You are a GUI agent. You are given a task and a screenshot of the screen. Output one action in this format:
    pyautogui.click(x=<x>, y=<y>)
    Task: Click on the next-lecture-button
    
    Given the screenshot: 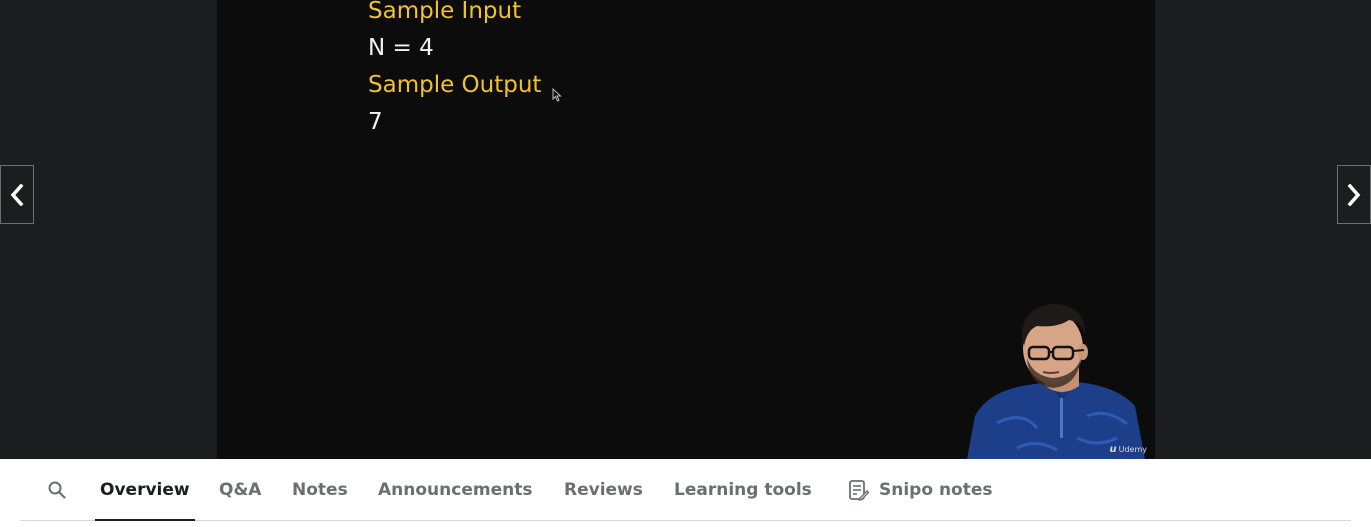 What is the action you would take?
    pyautogui.click(x=1354, y=194)
    